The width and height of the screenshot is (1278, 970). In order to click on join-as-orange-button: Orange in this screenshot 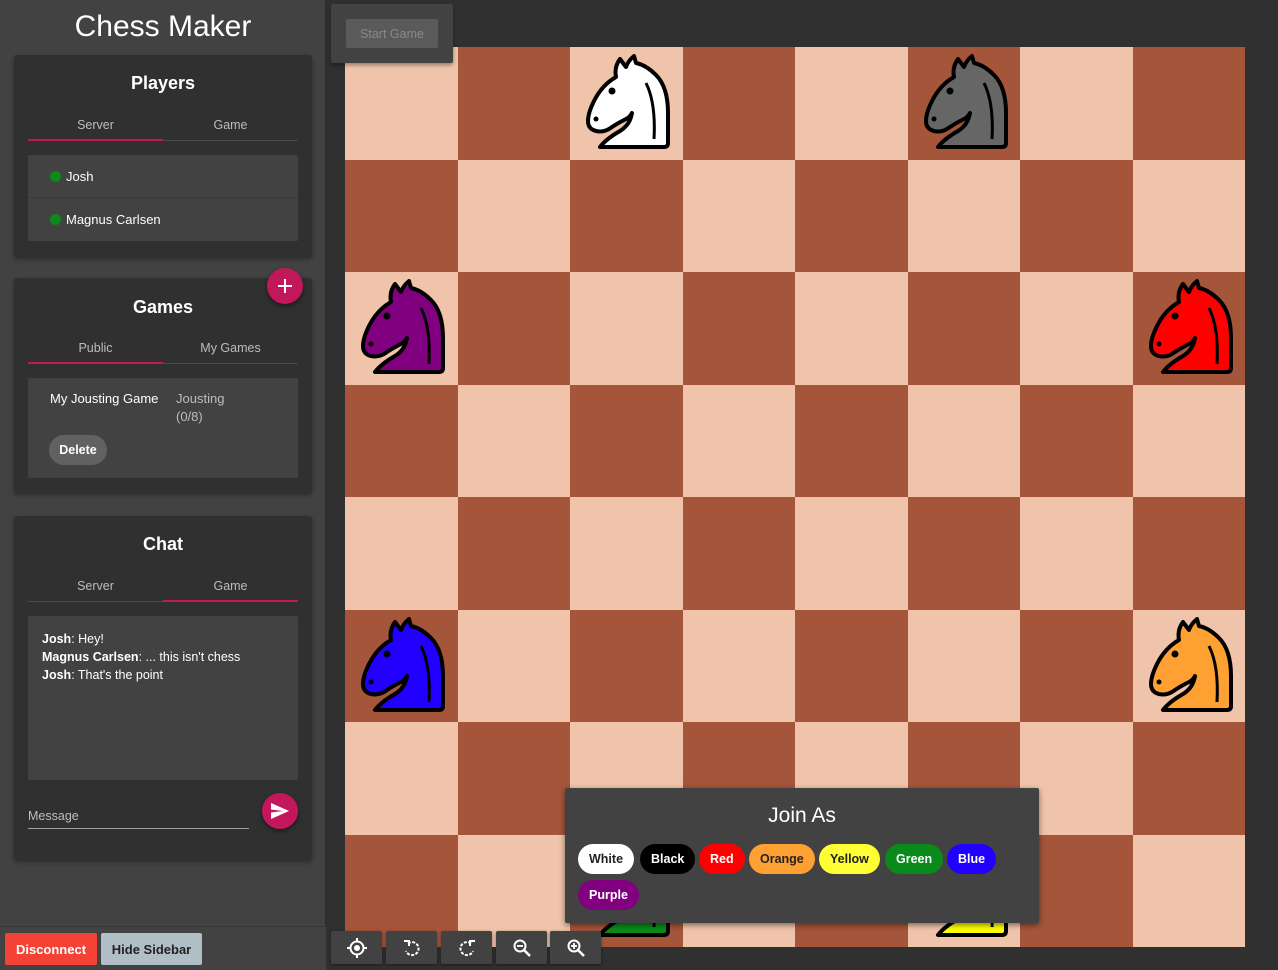, I will do `click(782, 859)`.